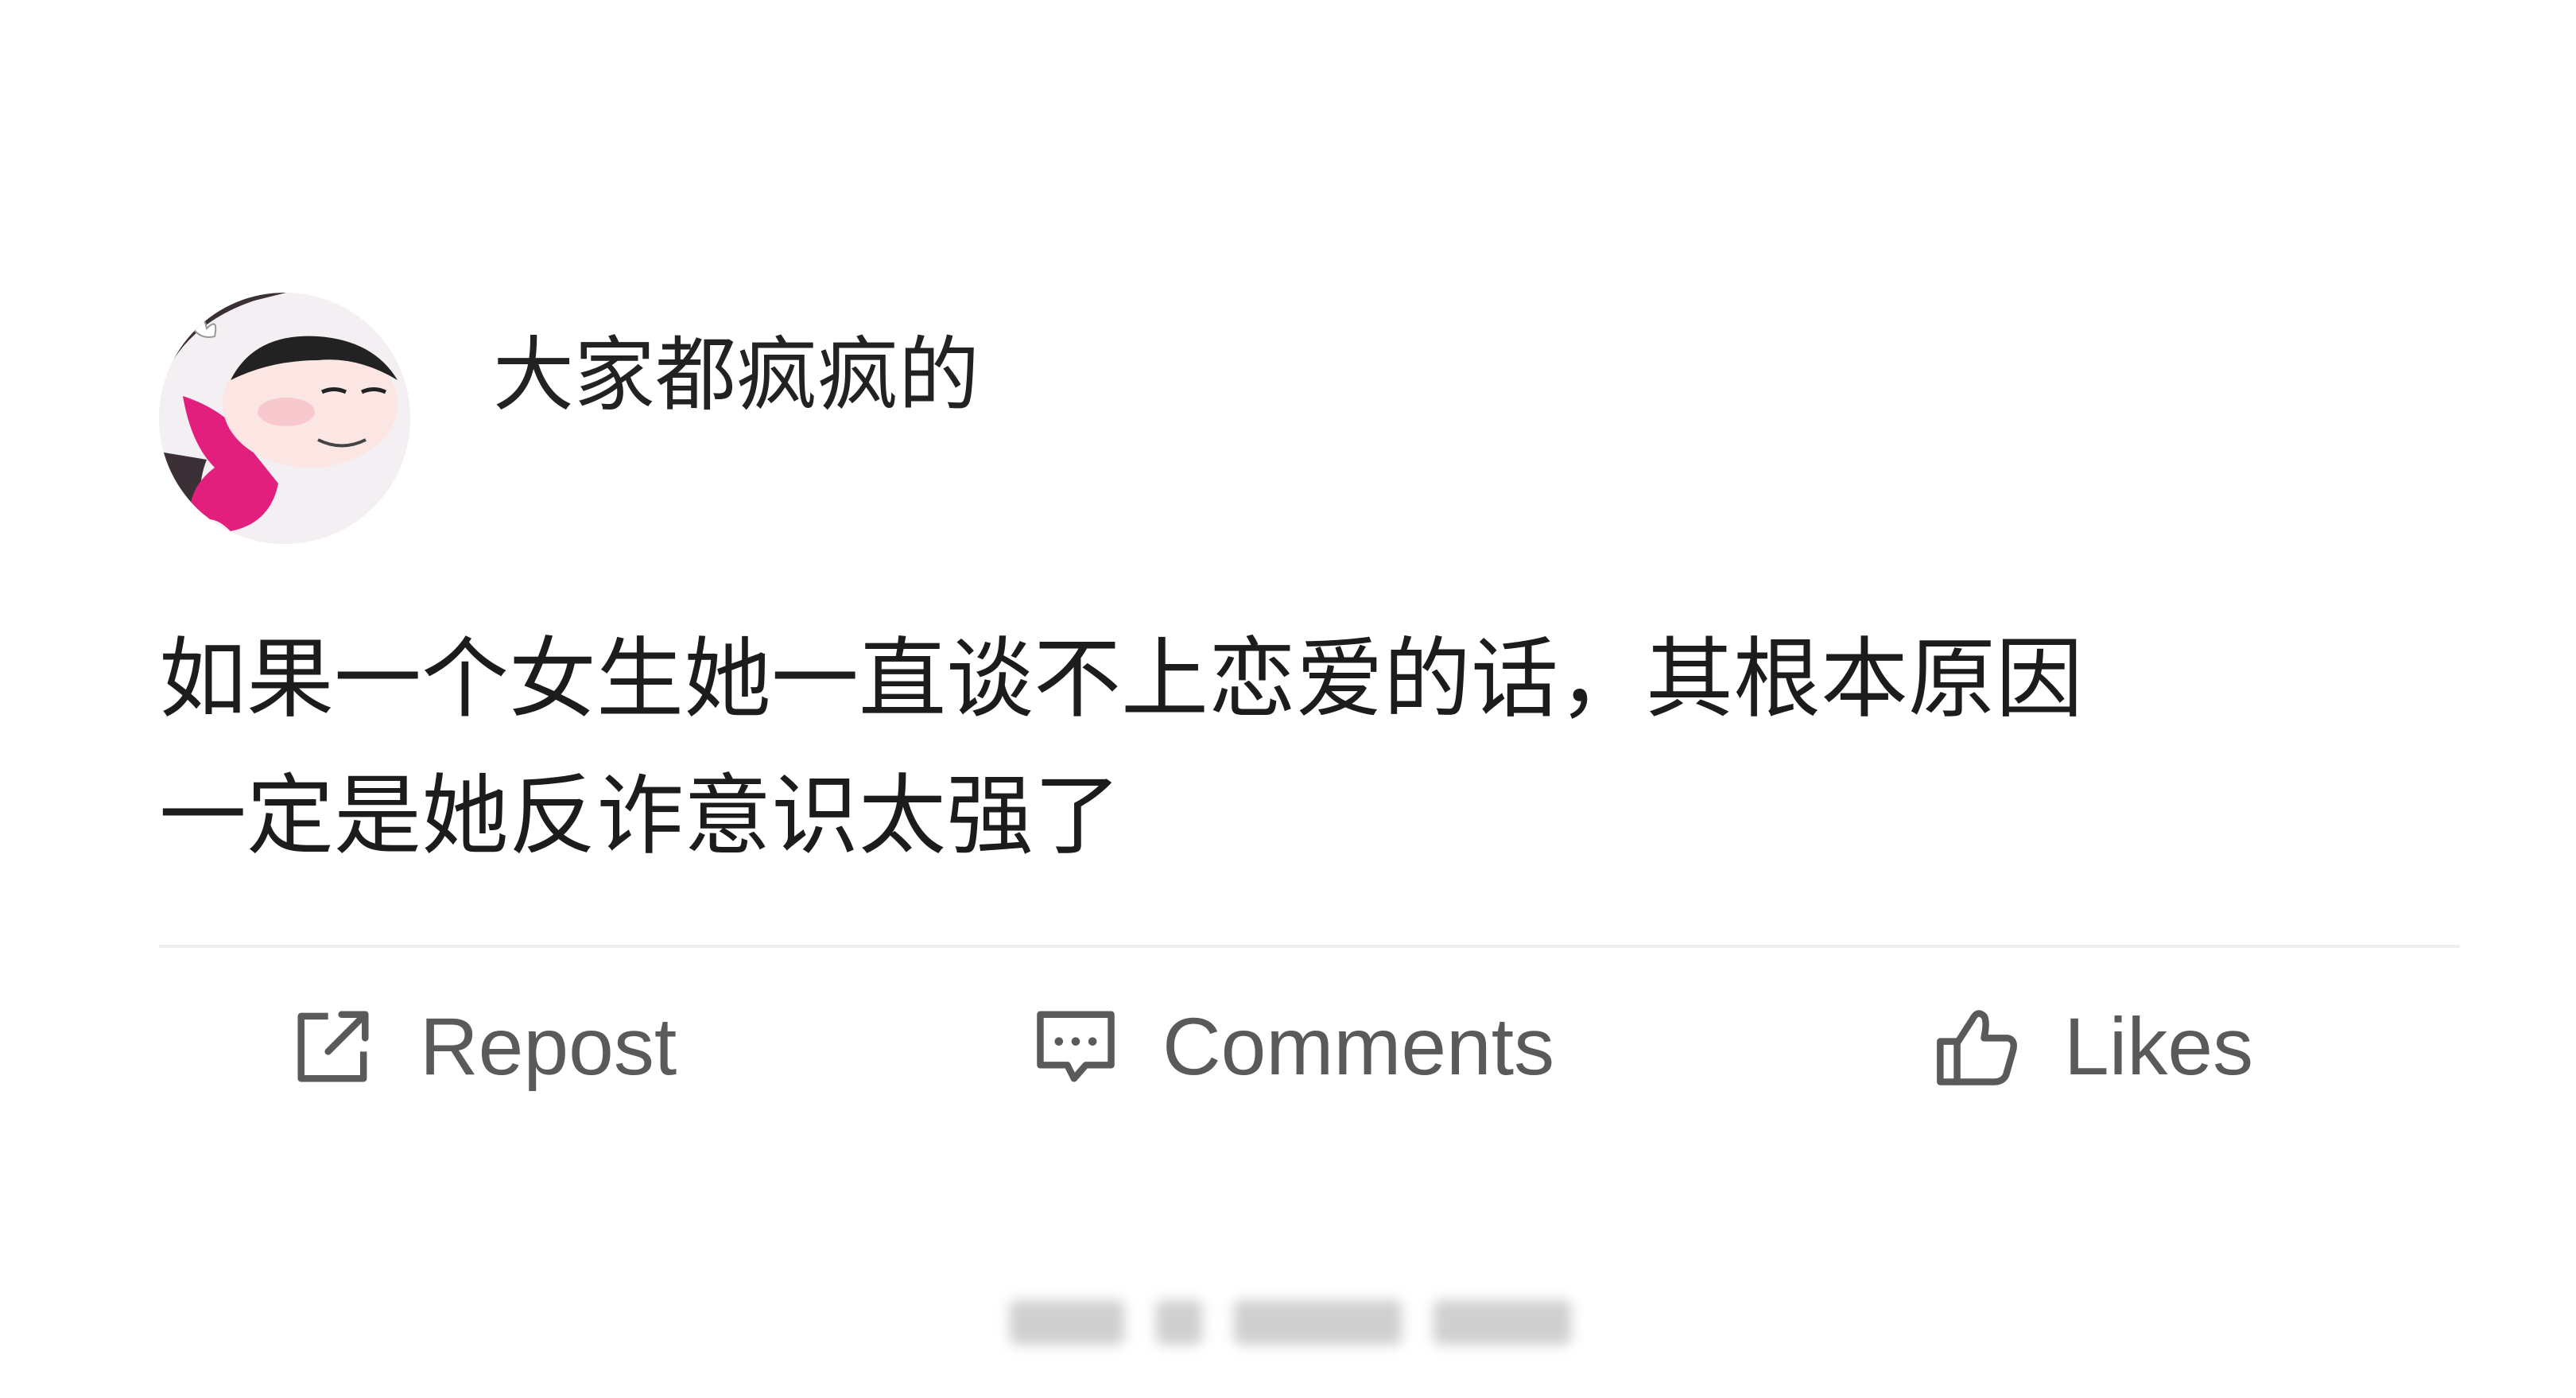  Describe the element at coordinates (1359, 1046) in the screenshot. I see `comments-label: Comments` at that location.